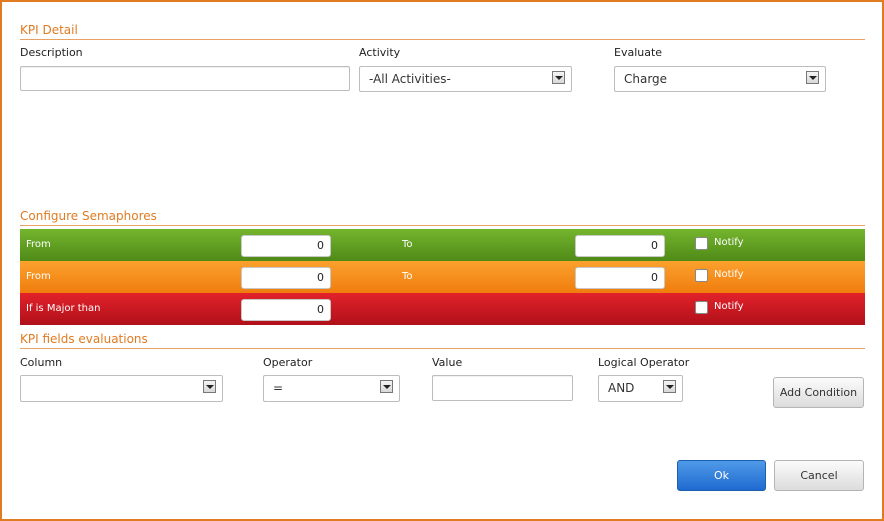 The image size is (884, 521). Describe the element at coordinates (442, 225) in the screenshot. I see `semaphores-divider` at that location.